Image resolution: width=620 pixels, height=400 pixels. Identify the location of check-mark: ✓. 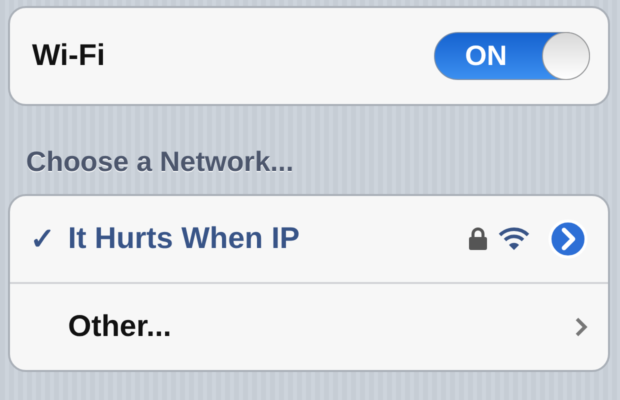
(43, 239).